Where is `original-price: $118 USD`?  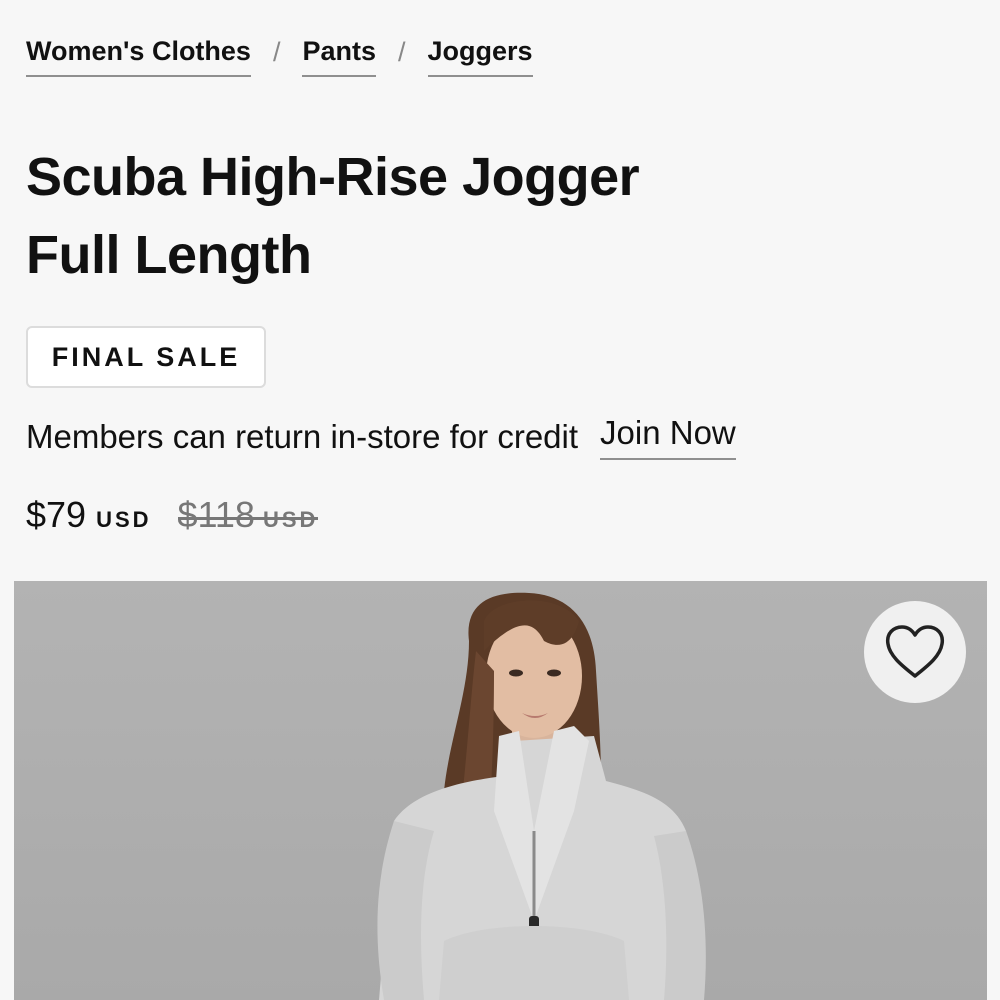
original-price: $118 USD is located at coordinates (248, 515).